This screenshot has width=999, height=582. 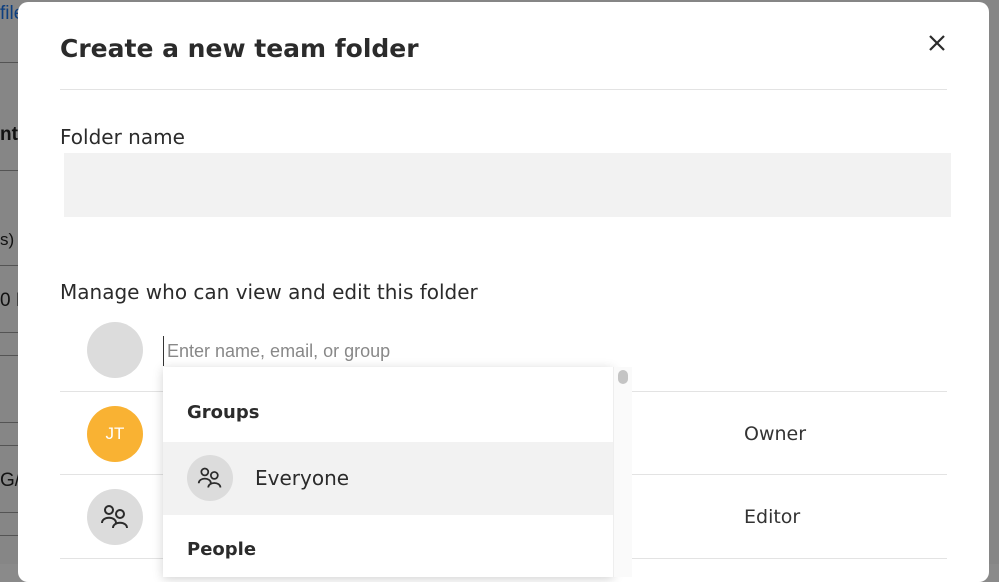 What do you see at coordinates (623, 377) in the screenshot?
I see `scrollbar-thumb` at bounding box center [623, 377].